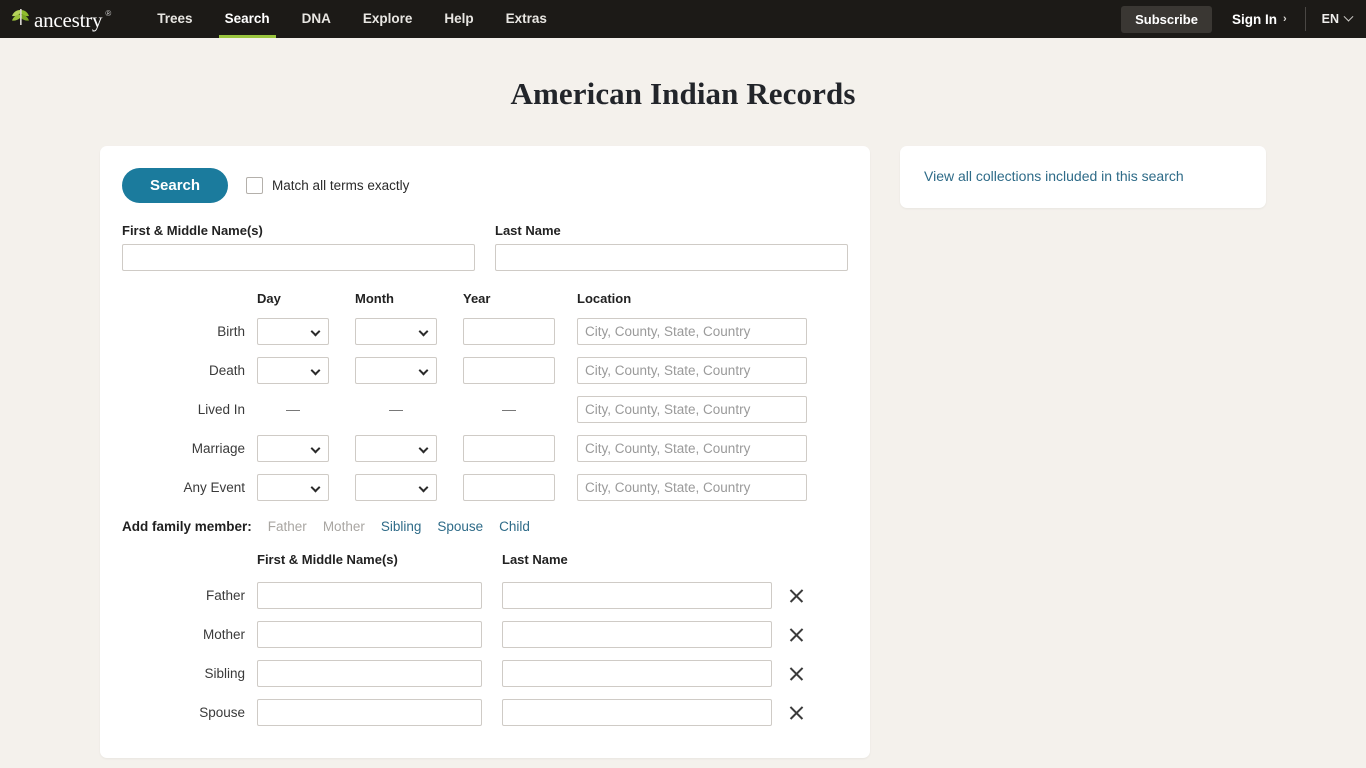  What do you see at coordinates (509, 331) in the screenshot?
I see `birth-year-input` at bounding box center [509, 331].